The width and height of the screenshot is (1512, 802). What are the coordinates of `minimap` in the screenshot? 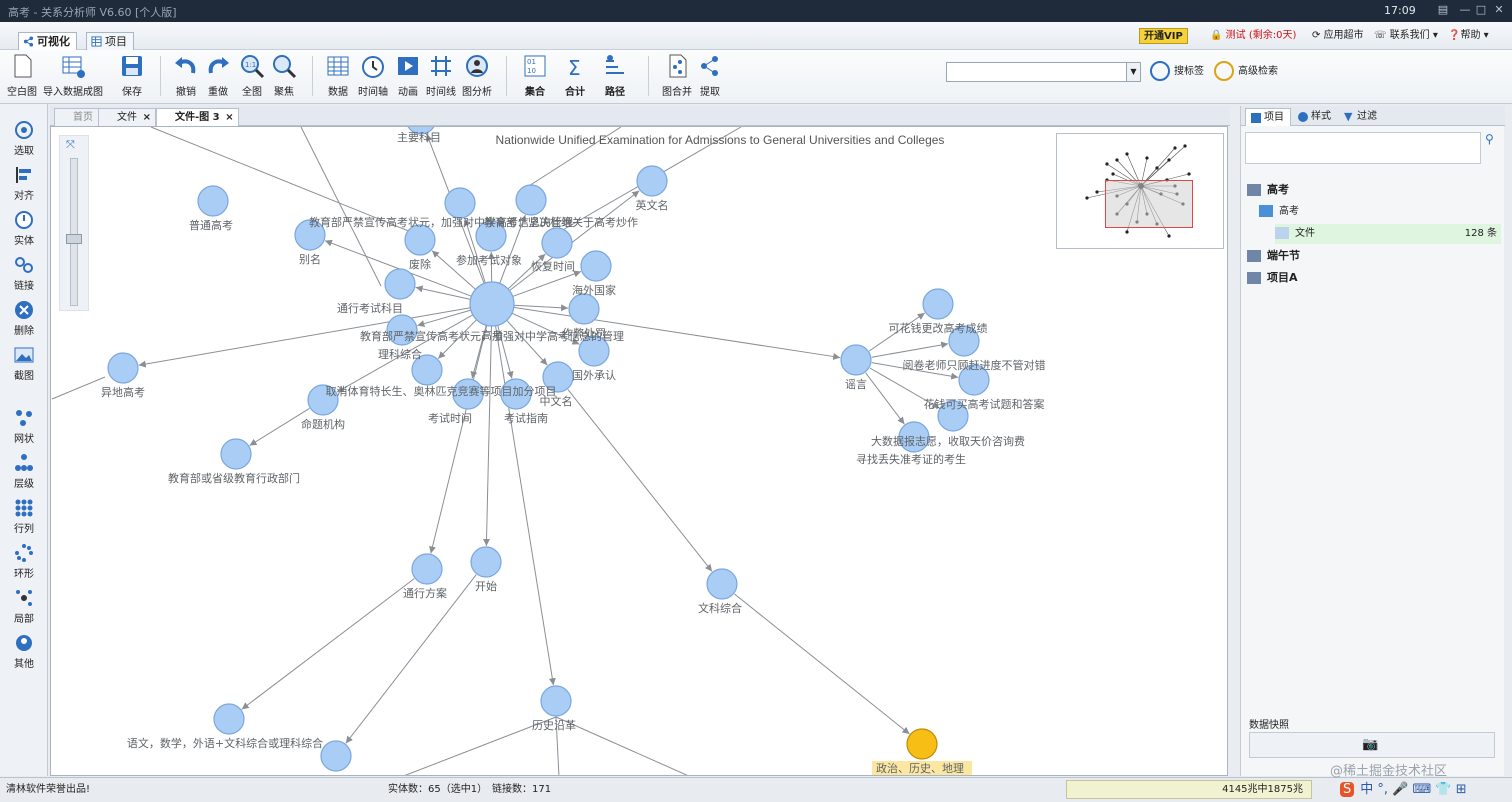 It's located at (1140, 191).